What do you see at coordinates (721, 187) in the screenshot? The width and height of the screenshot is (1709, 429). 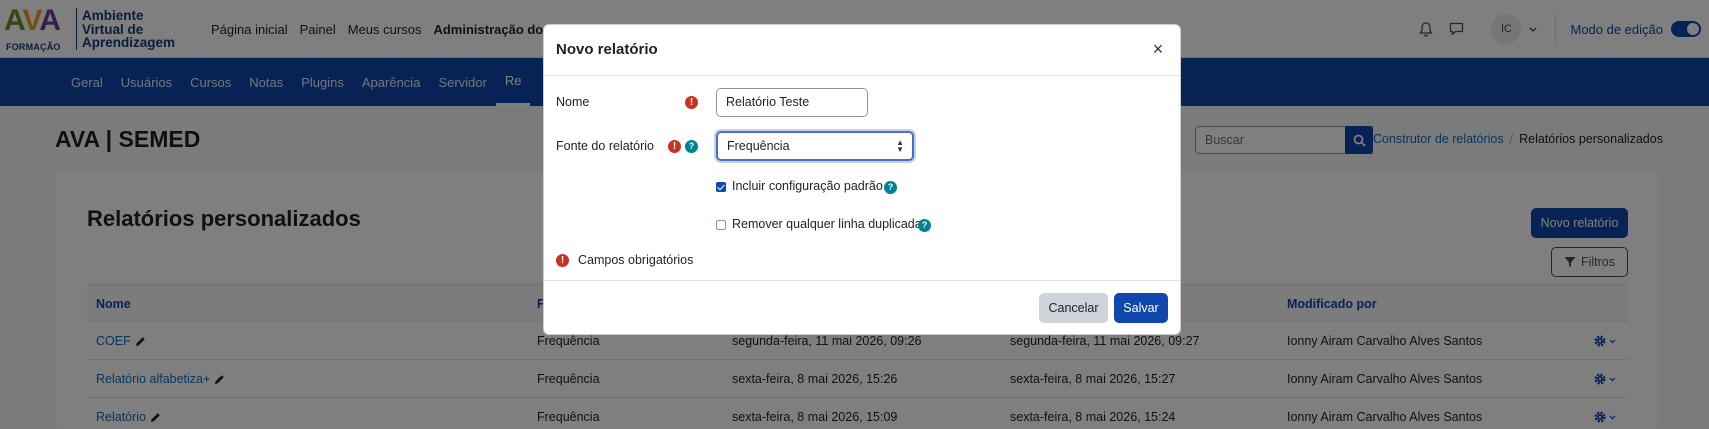 I see `default-config-checkbox` at bounding box center [721, 187].